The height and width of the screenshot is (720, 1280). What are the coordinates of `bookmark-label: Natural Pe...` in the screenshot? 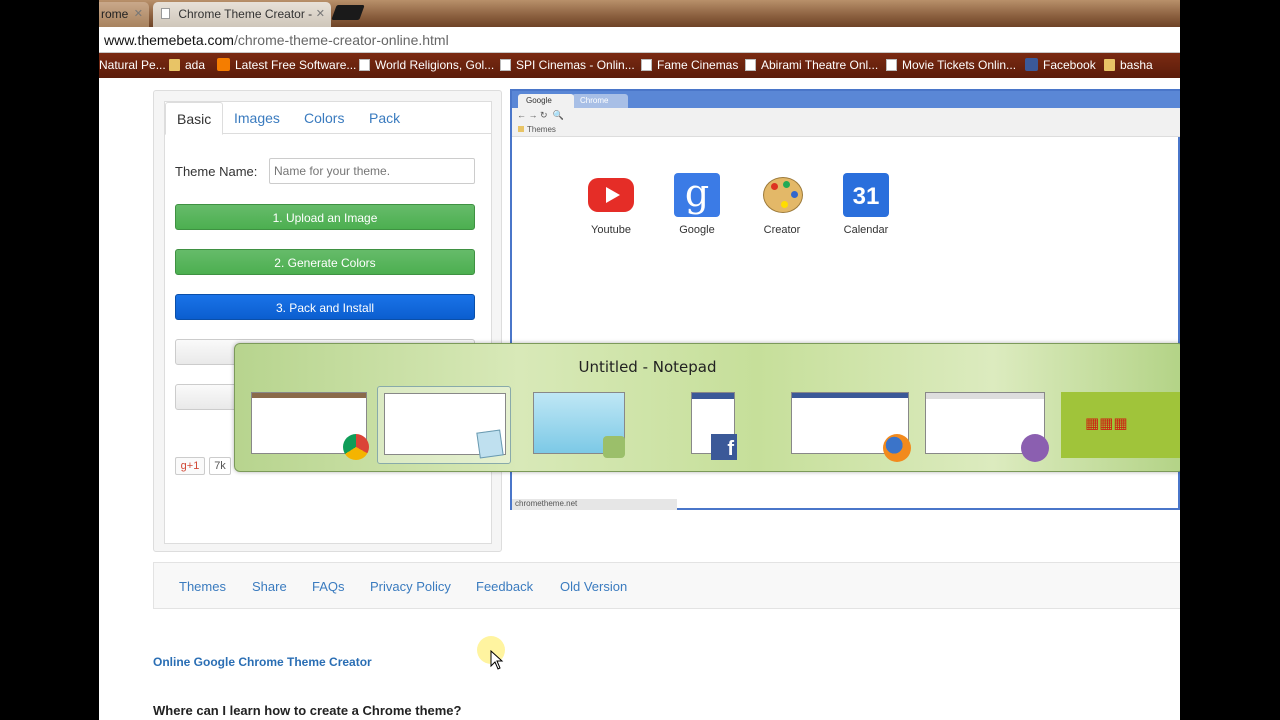 It's located at (132, 65).